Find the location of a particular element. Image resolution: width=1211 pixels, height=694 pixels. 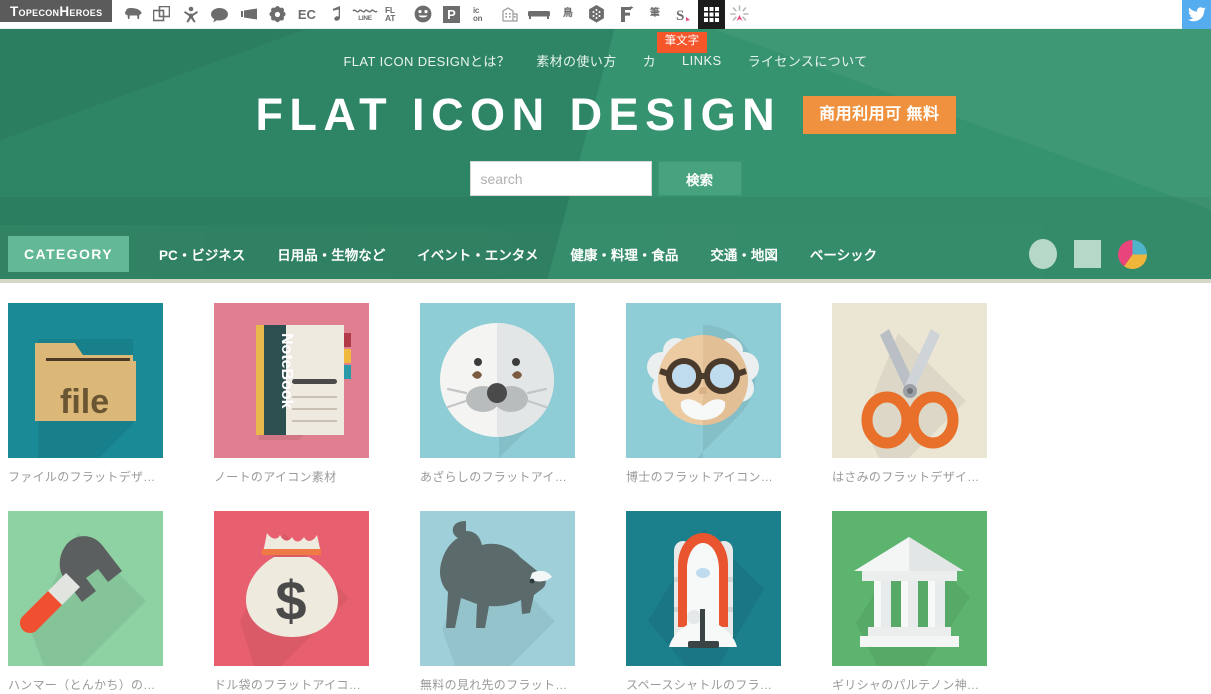

search-button: 検索 is located at coordinates (699, 178).